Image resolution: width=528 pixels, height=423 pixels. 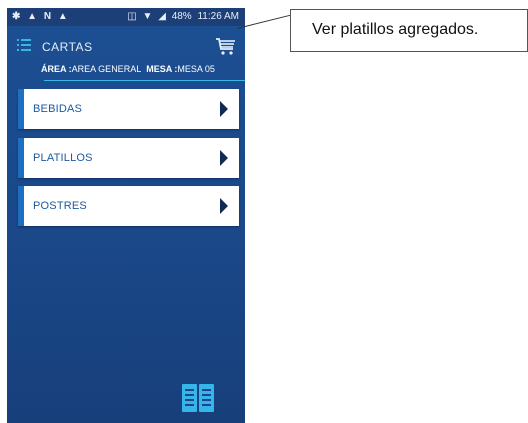 I want to click on status-right: ◫ ▼ ◢ 48% 11:26 AM, so click(x=181, y=16).